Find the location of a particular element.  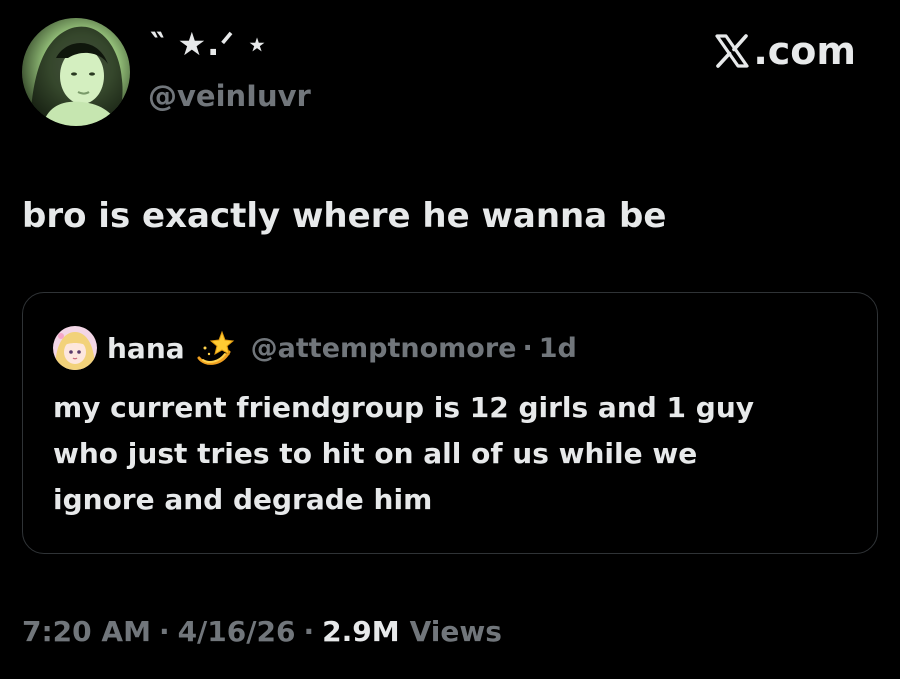

tweet-date: 4/16/26 is located at coordinates (237, 631).